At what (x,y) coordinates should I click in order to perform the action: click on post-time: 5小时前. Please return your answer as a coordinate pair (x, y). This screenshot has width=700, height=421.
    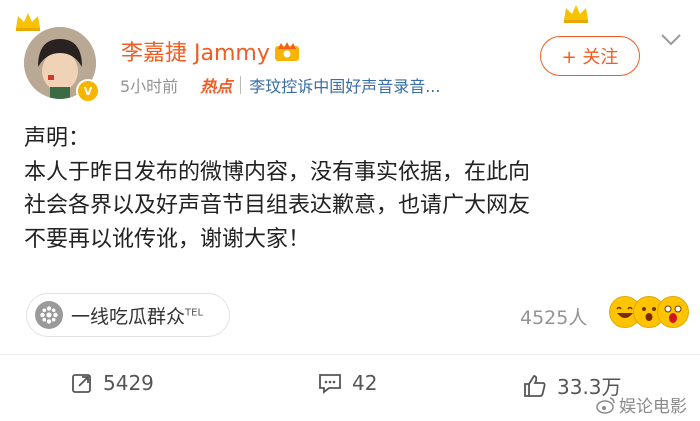
    Looking at the image, I should click on (149, 86).